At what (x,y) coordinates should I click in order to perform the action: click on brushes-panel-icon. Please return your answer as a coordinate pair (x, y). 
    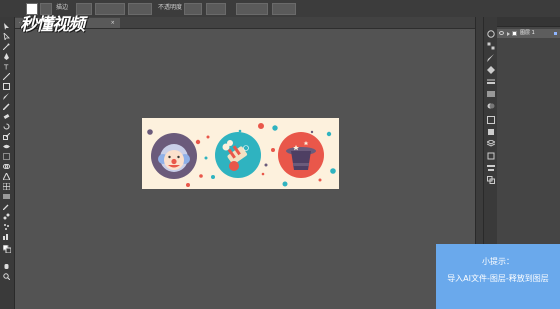
    Looking at the image, I should click on (491, 54).